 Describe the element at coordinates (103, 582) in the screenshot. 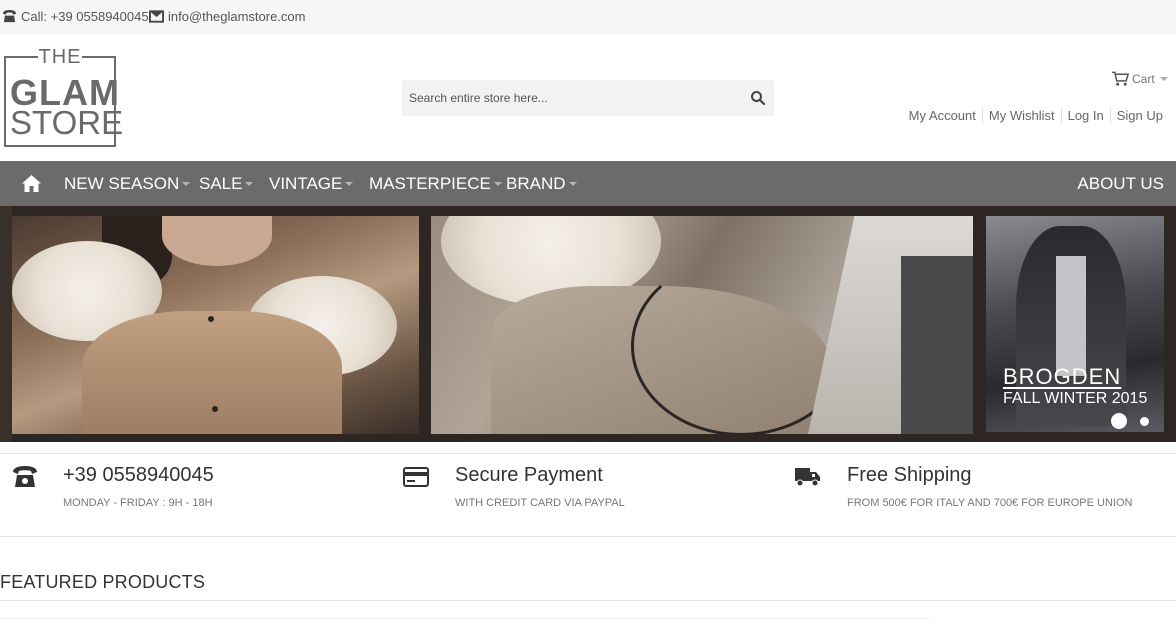

I see `featured-products-heading: FEATURED PRODUCTS` at that location.